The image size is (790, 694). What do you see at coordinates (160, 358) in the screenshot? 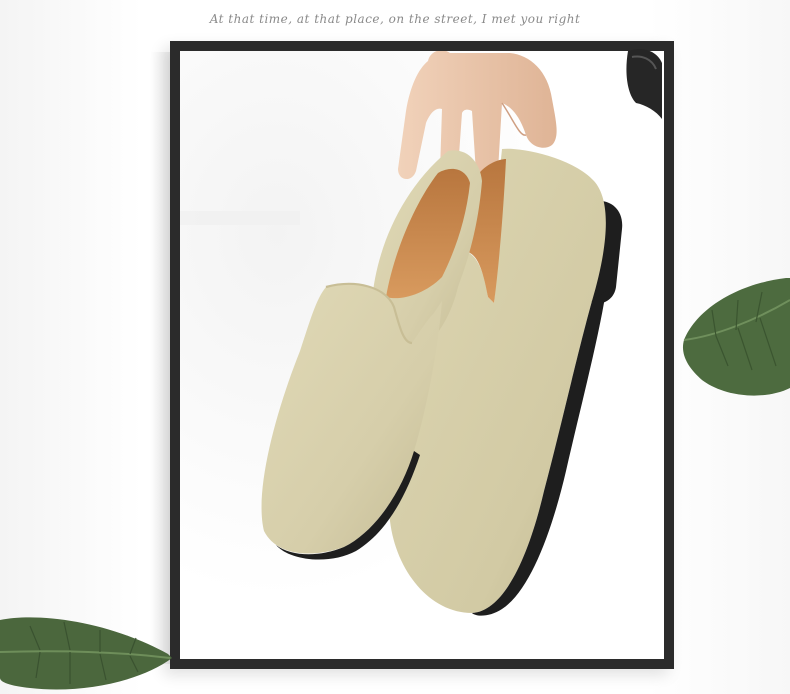
I see `frame-shadow` at bounding box center [160, 358].